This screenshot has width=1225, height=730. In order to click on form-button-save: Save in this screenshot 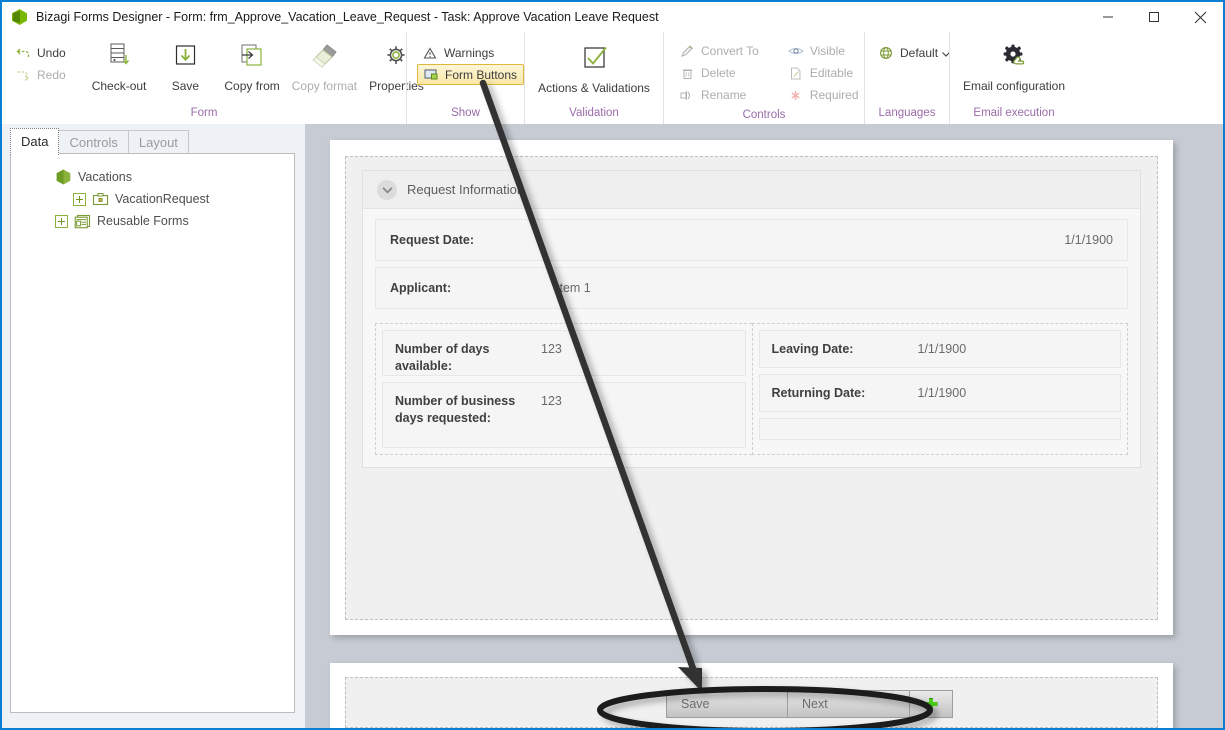, I will do `click(730, 704)`.